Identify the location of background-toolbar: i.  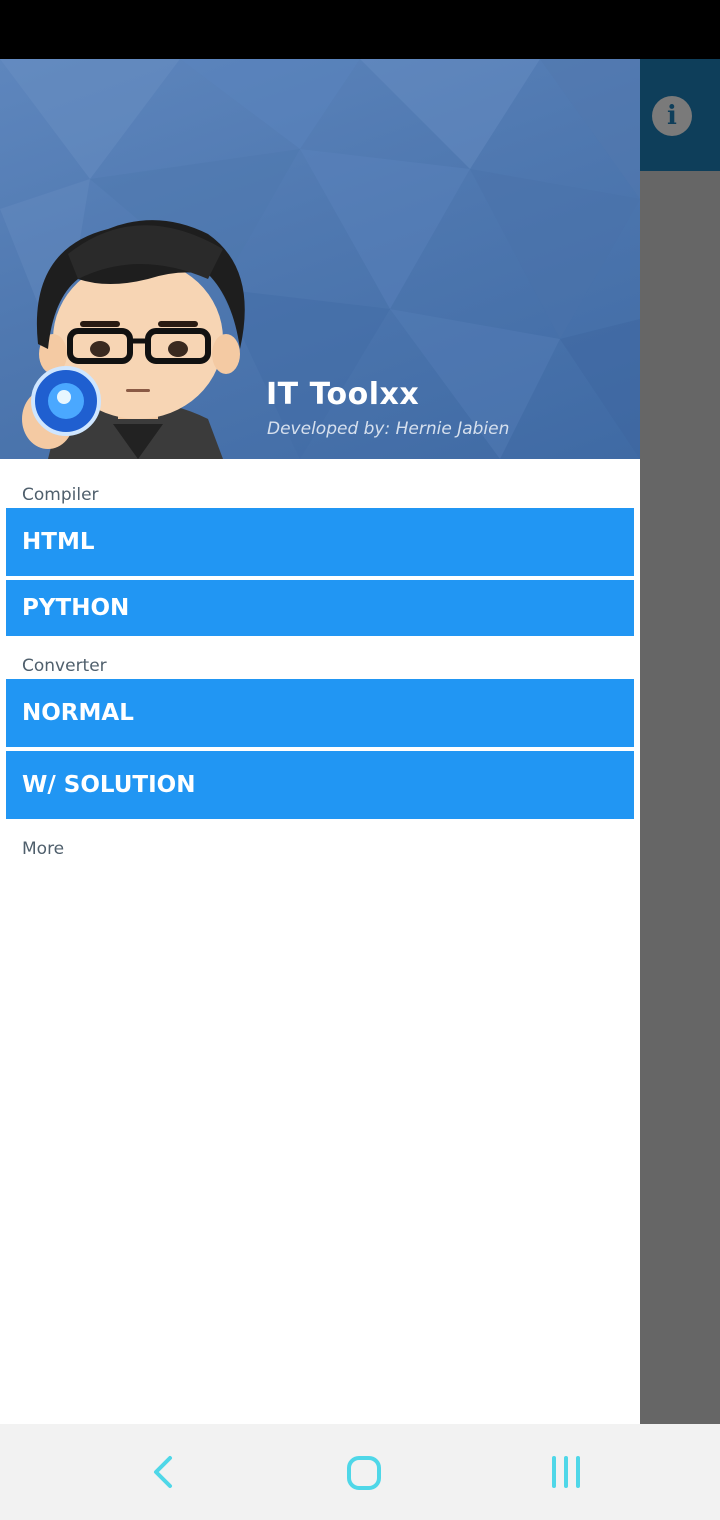
(680, 115).